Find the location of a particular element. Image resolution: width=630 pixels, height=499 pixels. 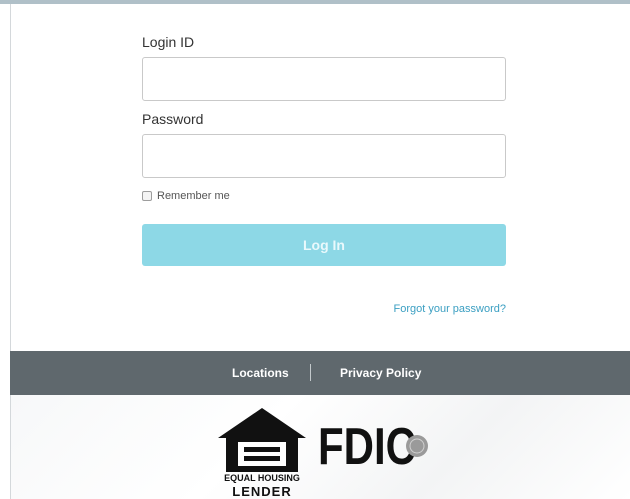

equal-housing-text: EQUAL HOUSING is located at coordinates (262, 478).